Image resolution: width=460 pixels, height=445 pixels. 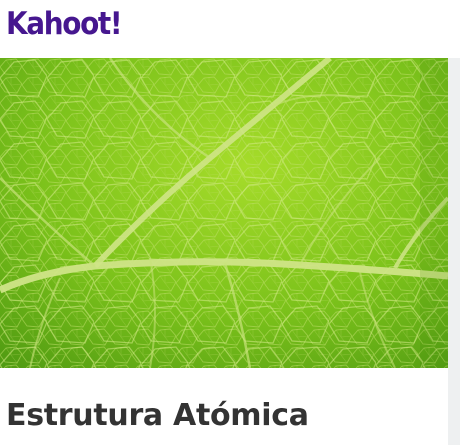 What do you see at coordinates (230, 29) in the screenshot?
I see `top-bar: Kahoot!` at bounding box center [230, 29].